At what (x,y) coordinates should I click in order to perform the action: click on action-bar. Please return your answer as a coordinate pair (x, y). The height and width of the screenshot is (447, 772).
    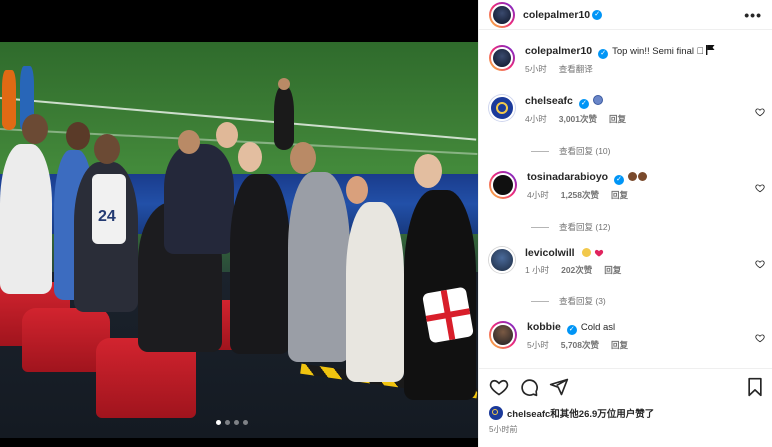
    Looking at the image, I should click on (625, 388).